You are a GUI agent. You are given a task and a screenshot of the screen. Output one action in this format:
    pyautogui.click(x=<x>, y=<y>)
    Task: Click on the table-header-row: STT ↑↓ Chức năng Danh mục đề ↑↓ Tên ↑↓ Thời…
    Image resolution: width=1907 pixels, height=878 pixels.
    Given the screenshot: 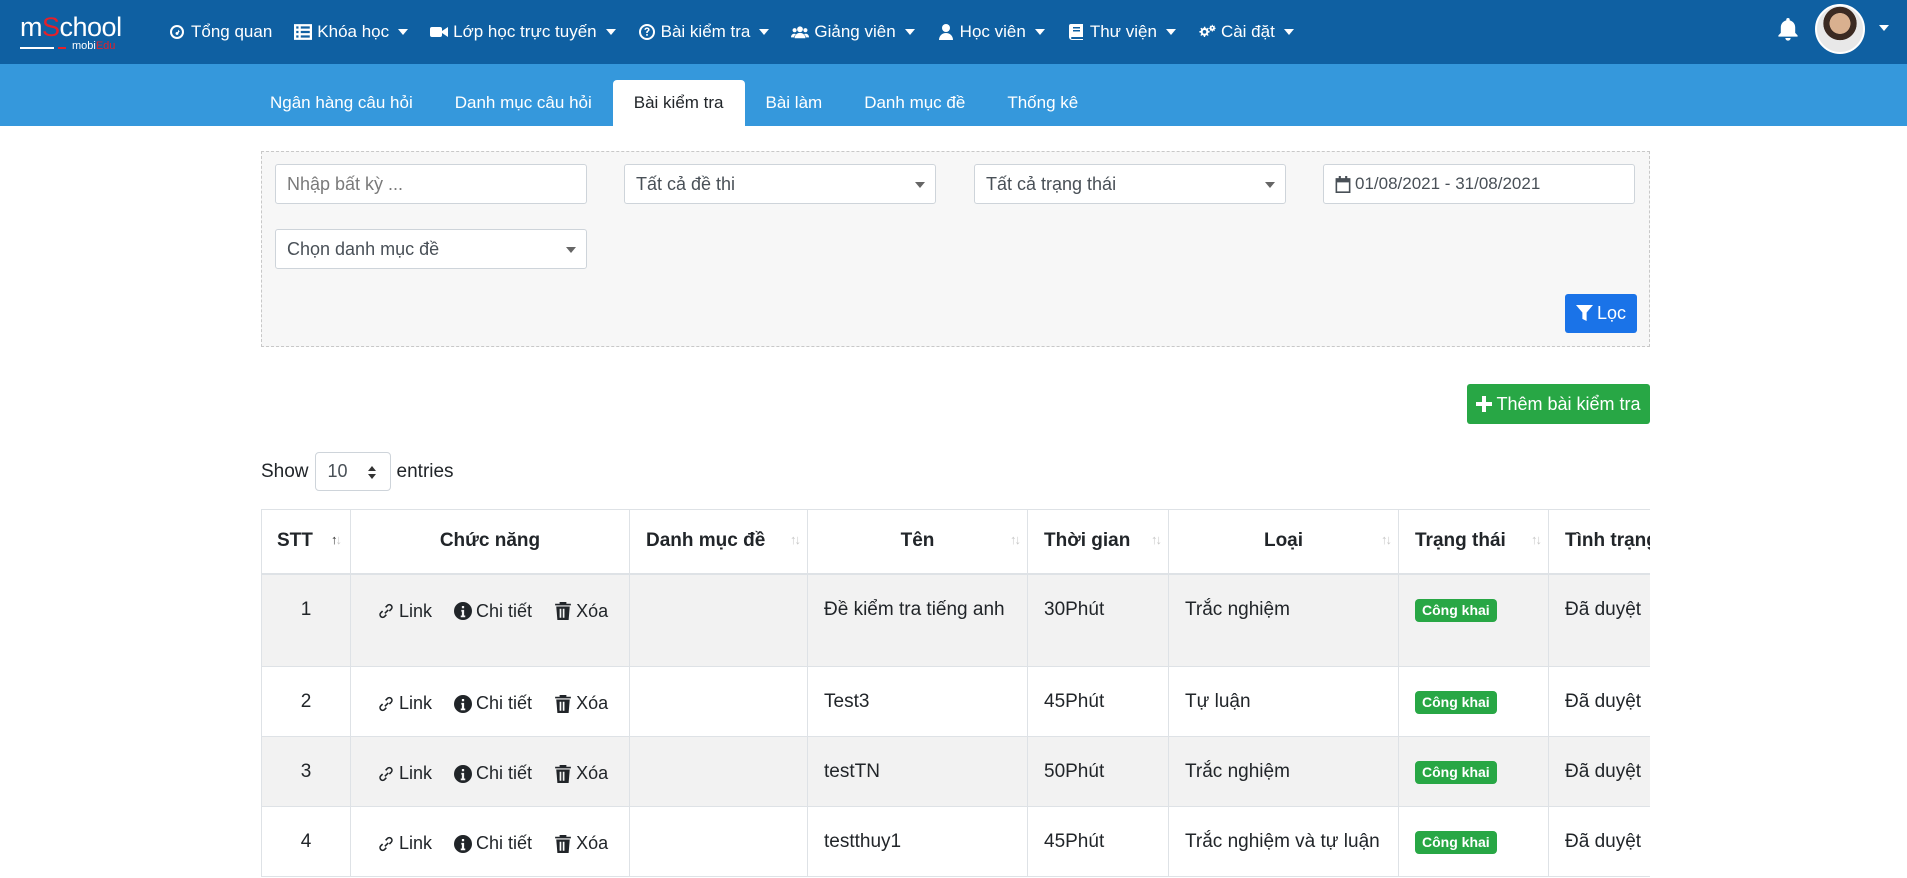 What is the action you would take?
    pyautogui.click(x=955, y=542)
    